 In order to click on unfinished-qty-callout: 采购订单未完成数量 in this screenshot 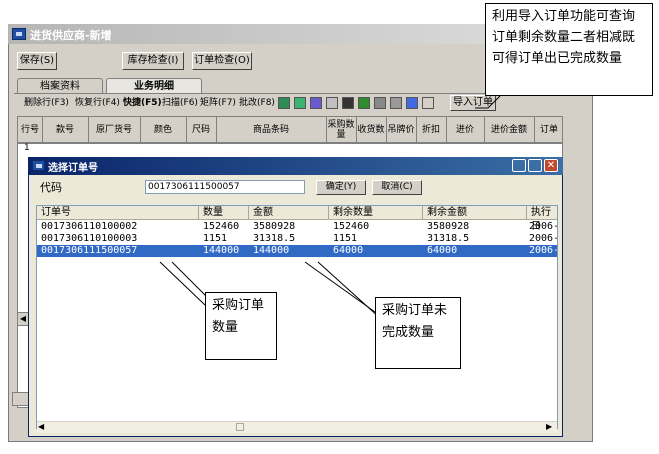, I will do `click(418, 333)`.